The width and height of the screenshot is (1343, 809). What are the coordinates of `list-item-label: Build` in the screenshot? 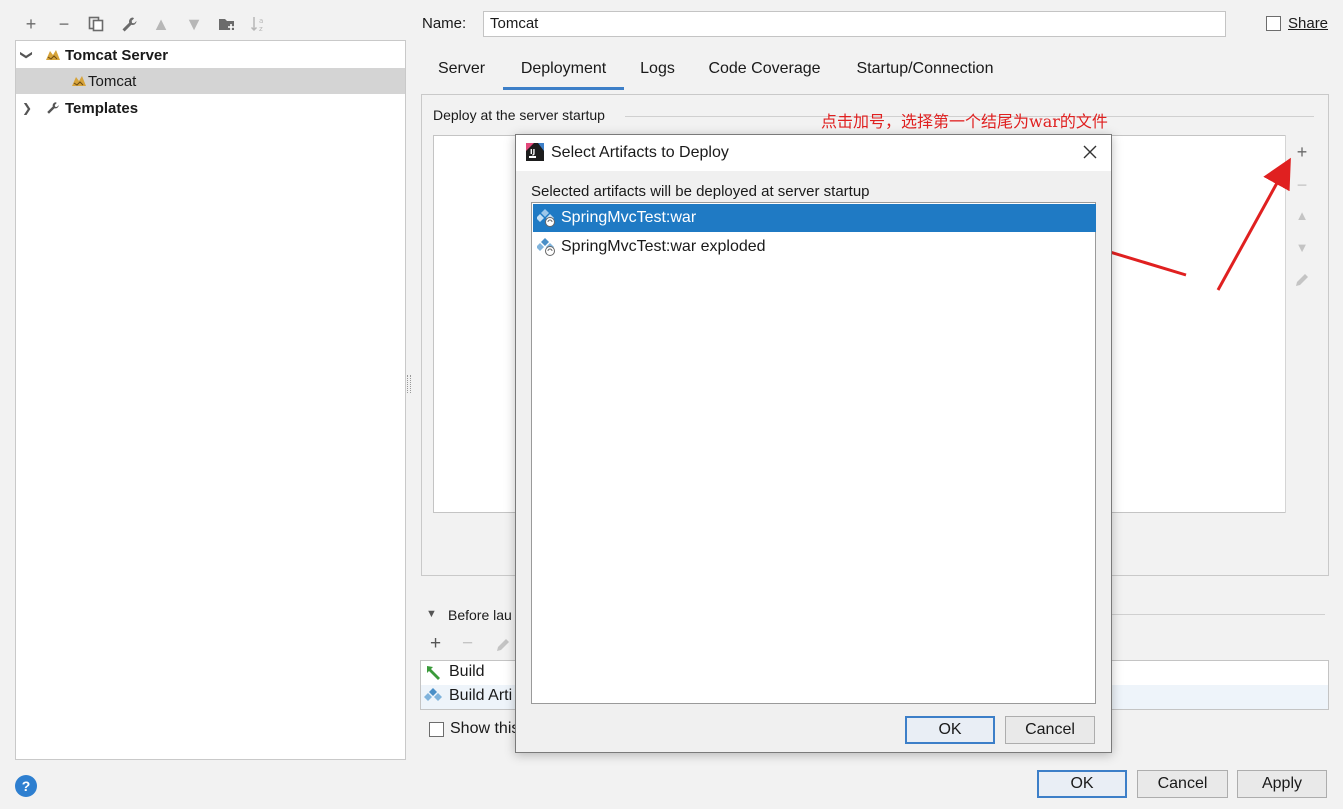 It's located at (467, 671).